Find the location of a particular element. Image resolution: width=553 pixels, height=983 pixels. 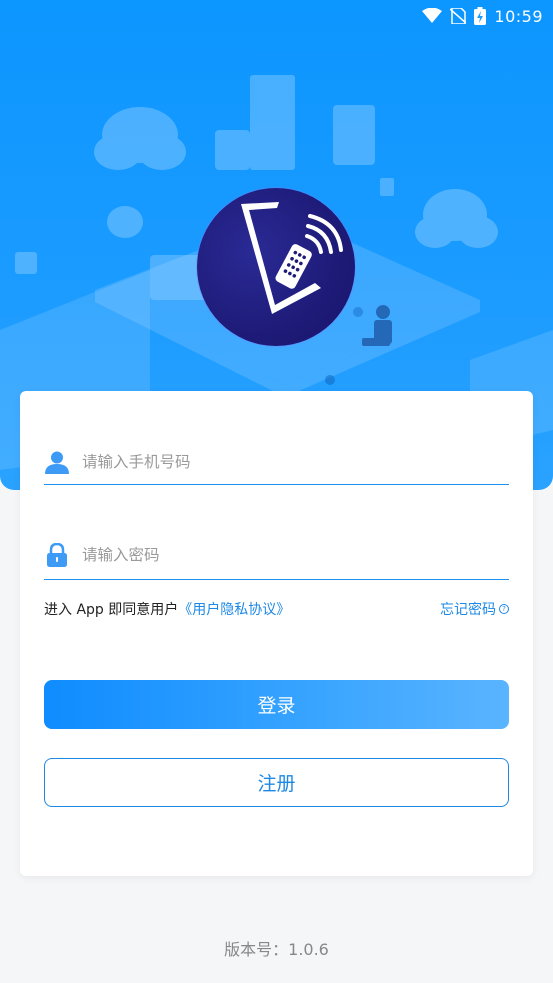

user-icon is located at coordinates (57, 462).